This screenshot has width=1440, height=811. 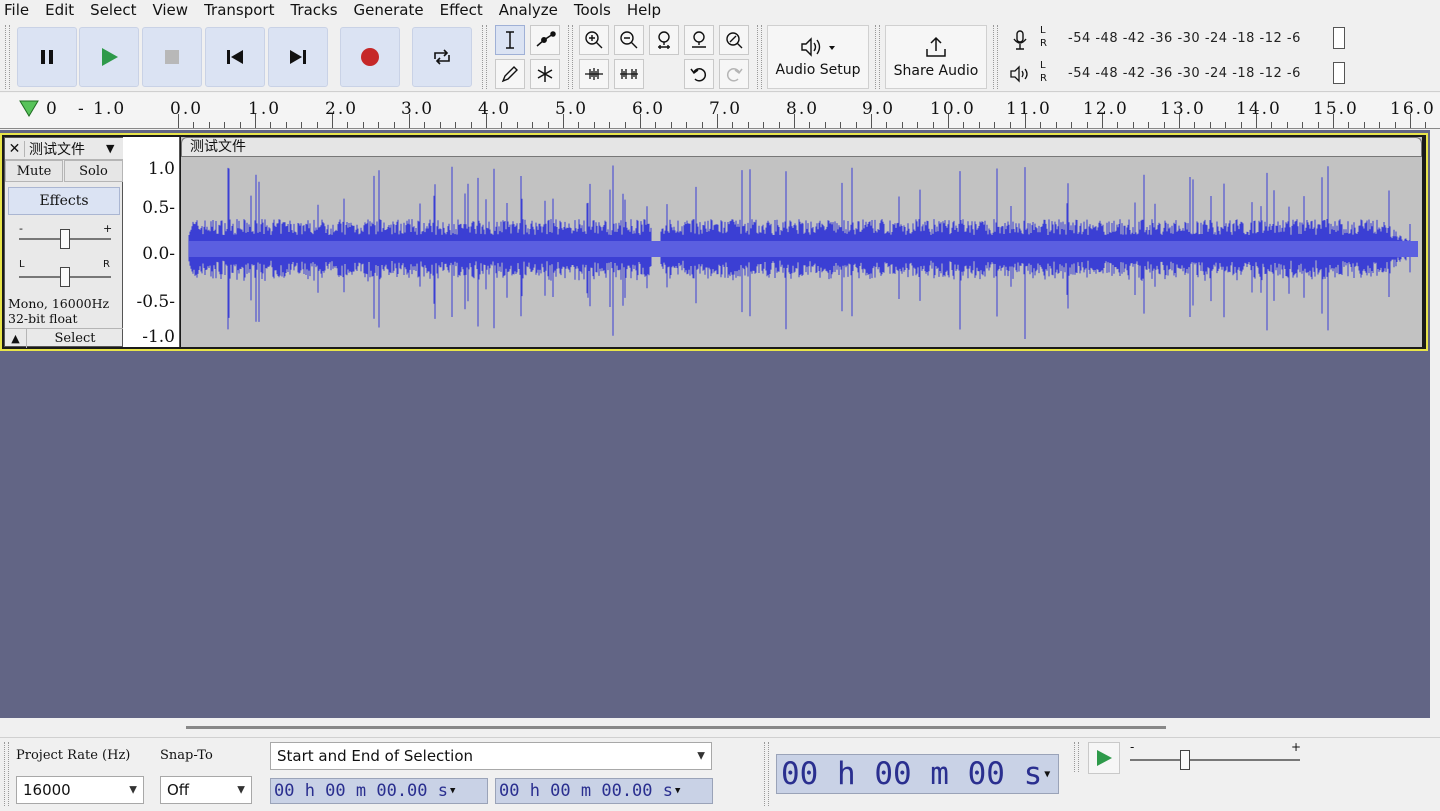 I want to click on trim-audio-button, so click(x=594, y=74).